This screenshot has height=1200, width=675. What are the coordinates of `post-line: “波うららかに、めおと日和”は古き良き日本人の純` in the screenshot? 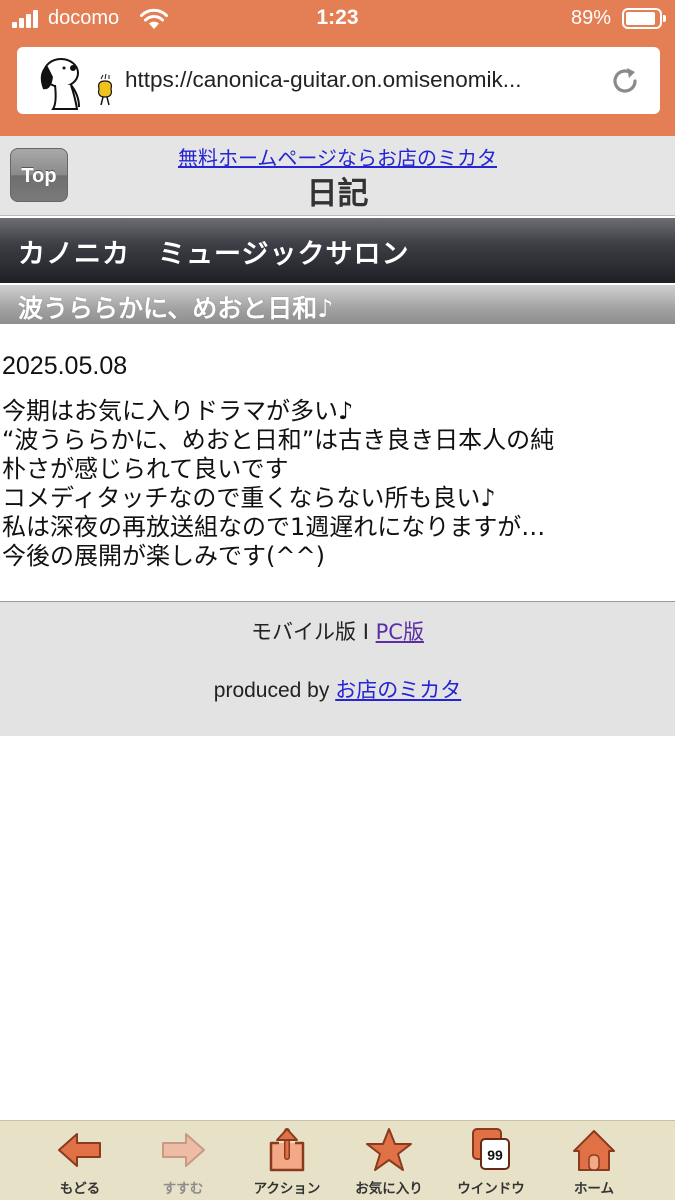 It's located at (278, 440).